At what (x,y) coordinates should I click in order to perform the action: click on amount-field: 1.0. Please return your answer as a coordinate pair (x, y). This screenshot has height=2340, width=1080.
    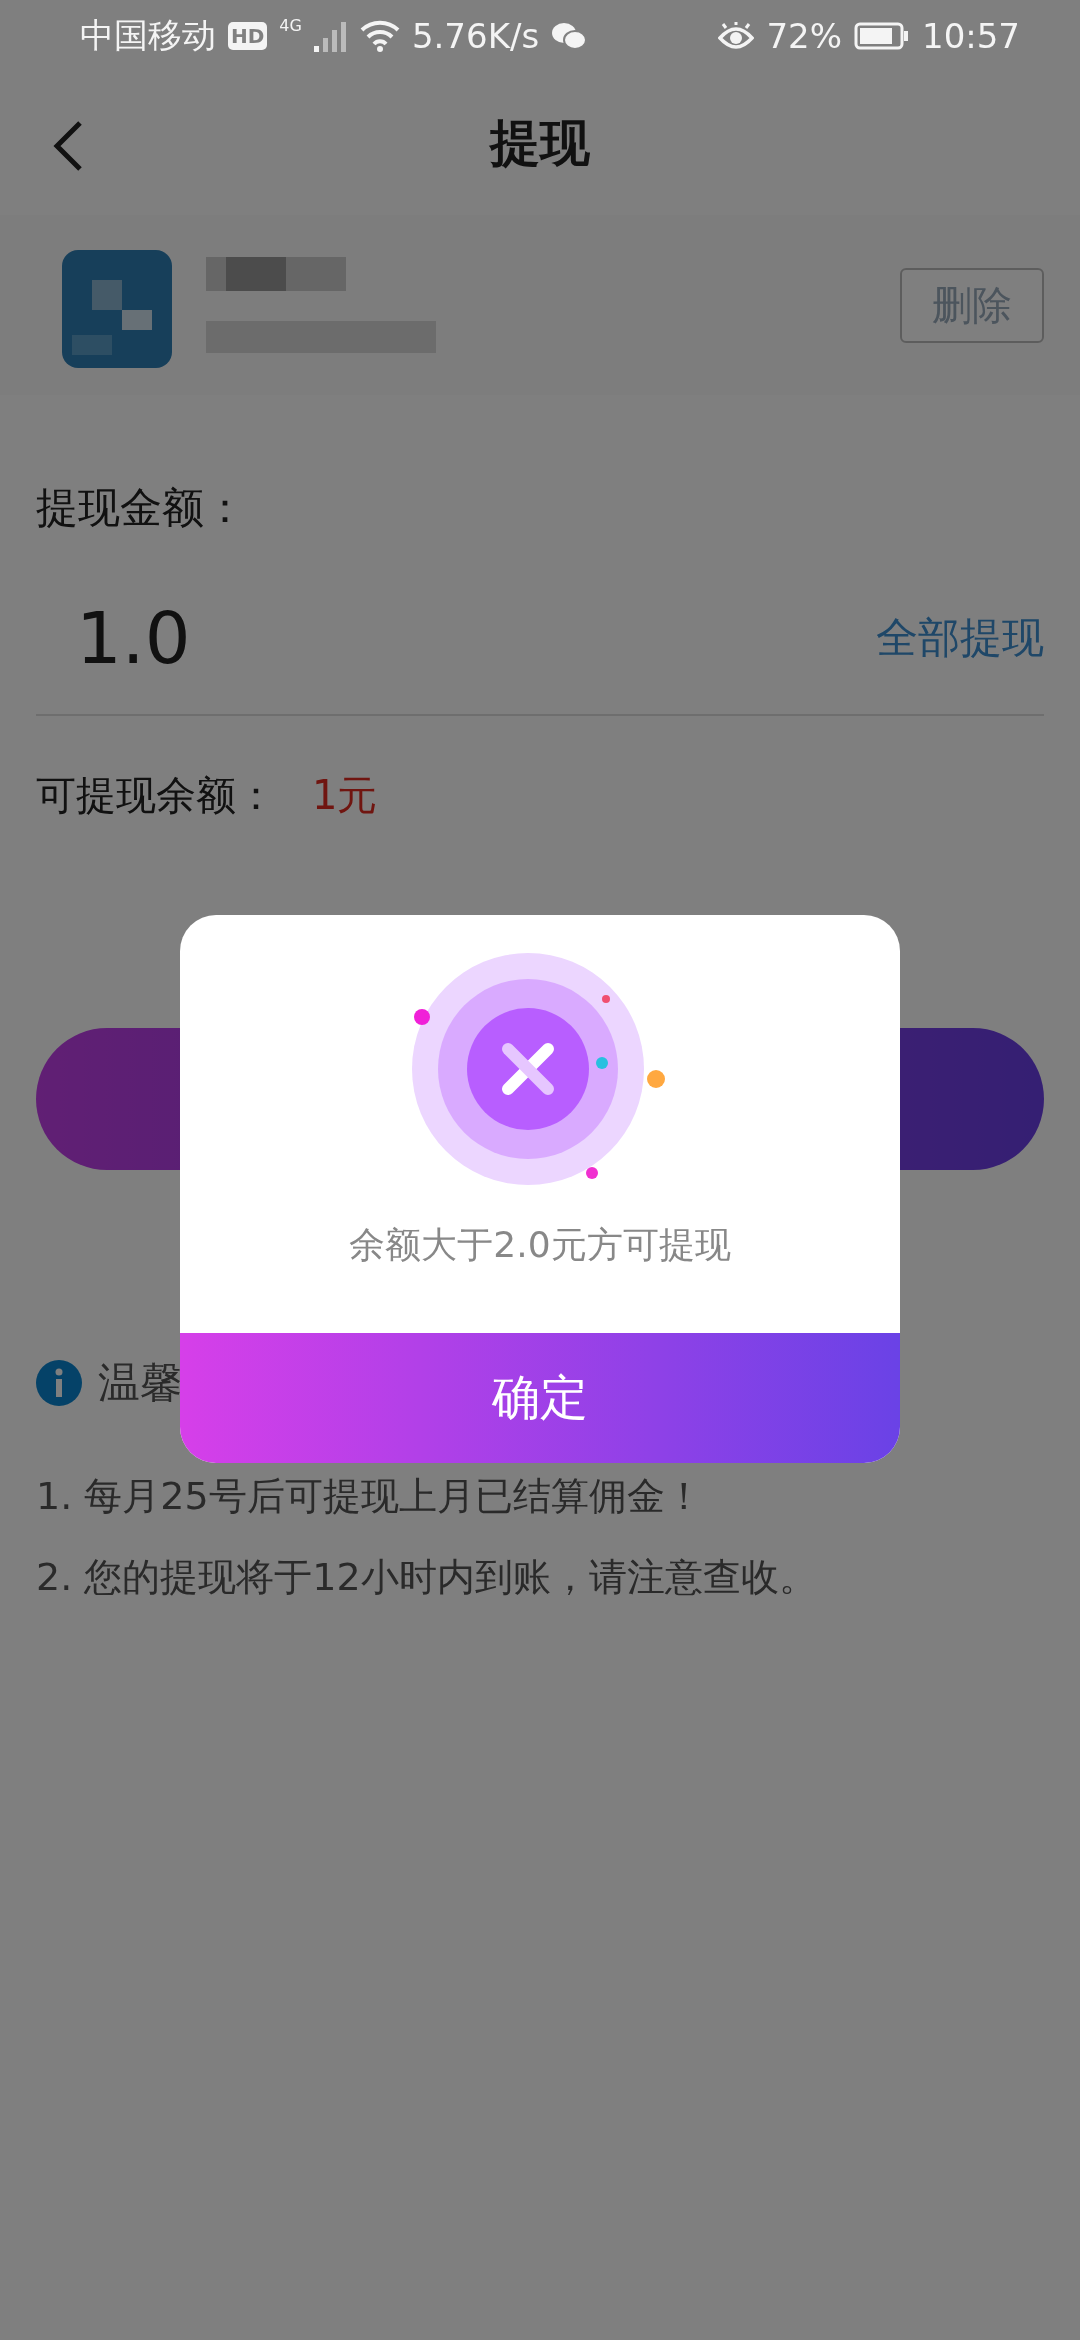
    Looking at the image, I should click on (476, 638).